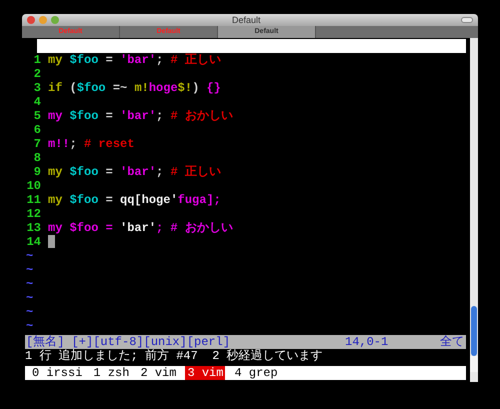  What do you see at coordinates (81, 228) in the screenshot?
I see `code-token: my $foo =` at bounding box center [81, 228].